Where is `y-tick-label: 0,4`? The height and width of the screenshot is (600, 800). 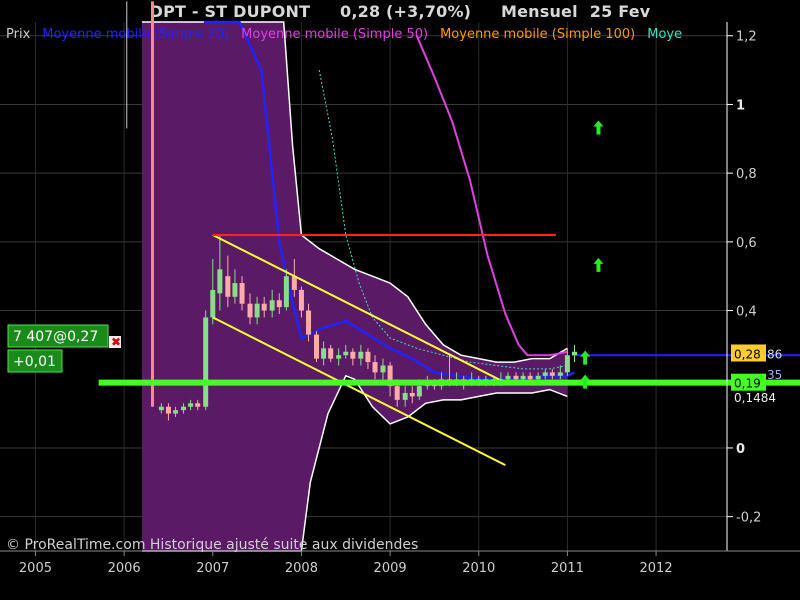 y-tick-label: 0,4 is located at coordinates (746, 312).